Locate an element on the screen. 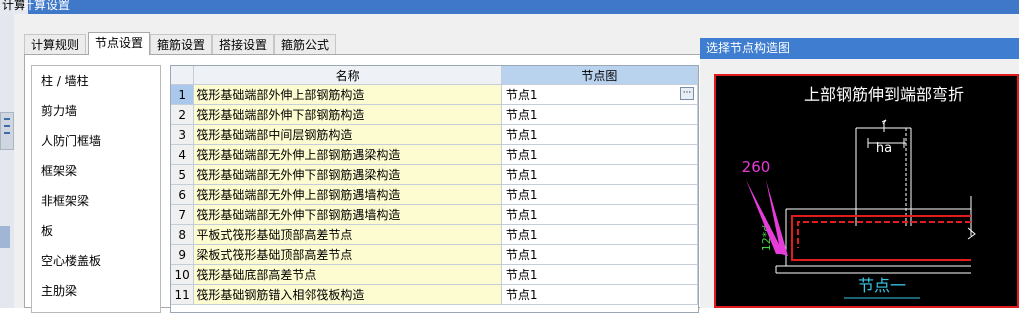  row-name: 筏形基础端部无外伸下部钢筋遇梁构造 is located at coordinates (347, 174).